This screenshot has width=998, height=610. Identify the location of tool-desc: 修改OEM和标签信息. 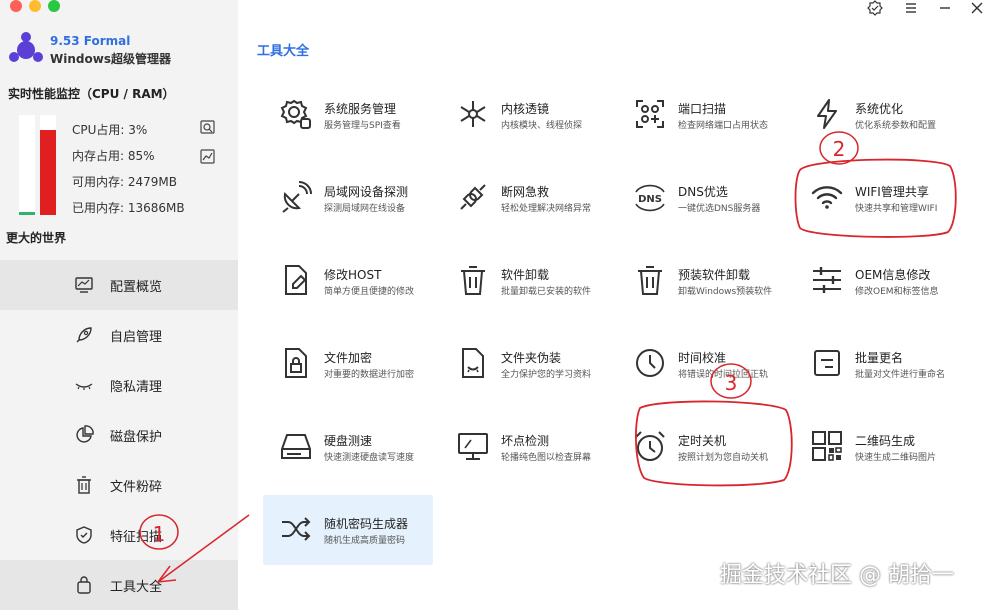
(897, 292).